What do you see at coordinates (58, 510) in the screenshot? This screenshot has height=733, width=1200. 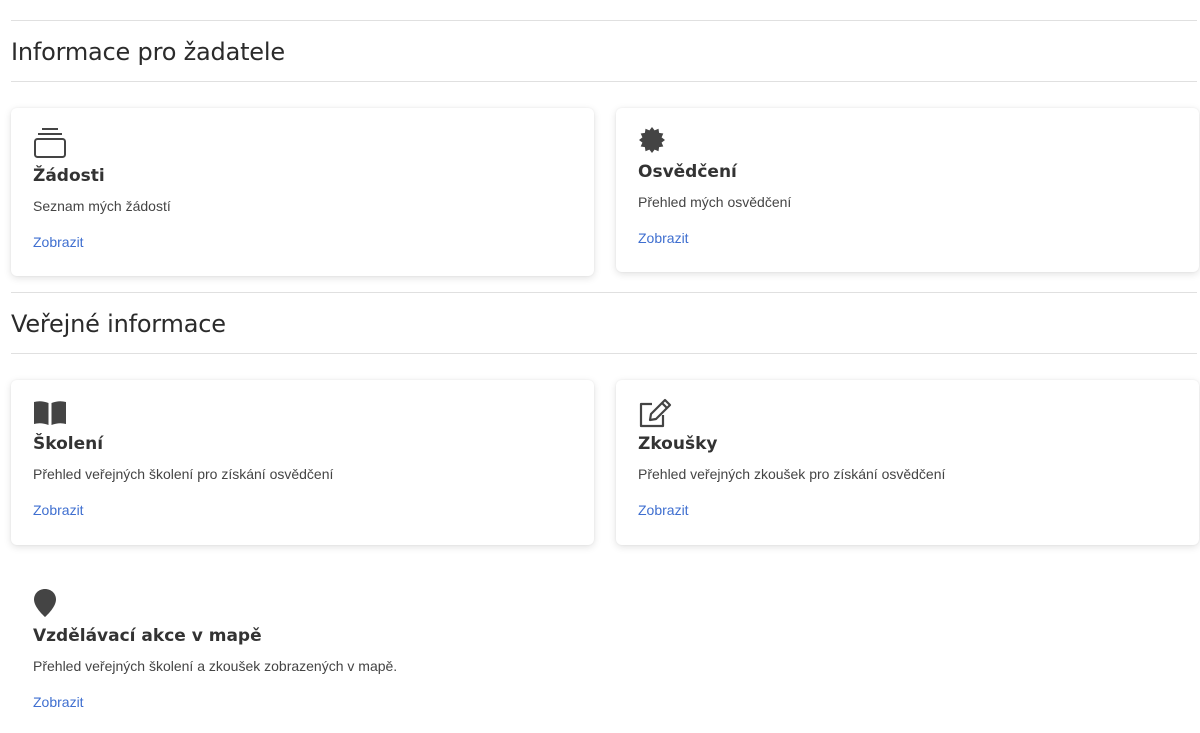 I see `show-trainings-link: Zobrazit` at bounding box center [58, 510].